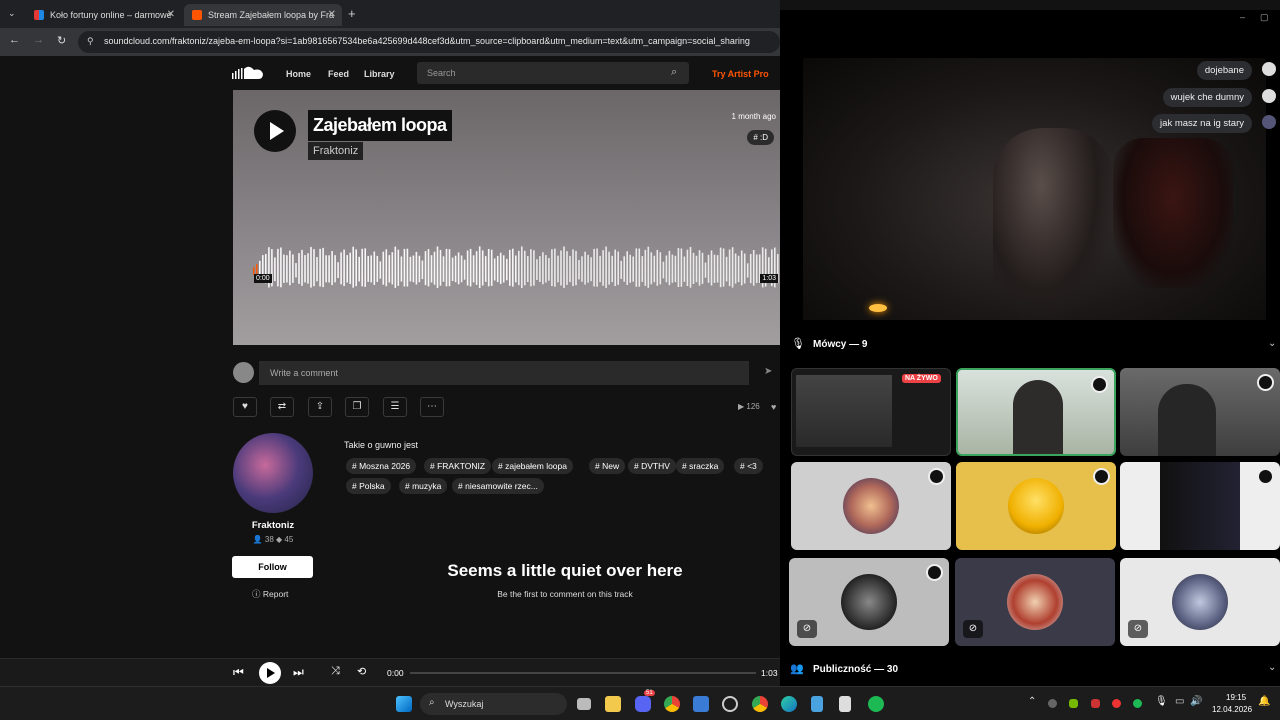 This screenshot has width=1280, height=720. Describe the element at coordinates (1137, 703) in the screenshot. I see `spotify-tray-icon` at that location.